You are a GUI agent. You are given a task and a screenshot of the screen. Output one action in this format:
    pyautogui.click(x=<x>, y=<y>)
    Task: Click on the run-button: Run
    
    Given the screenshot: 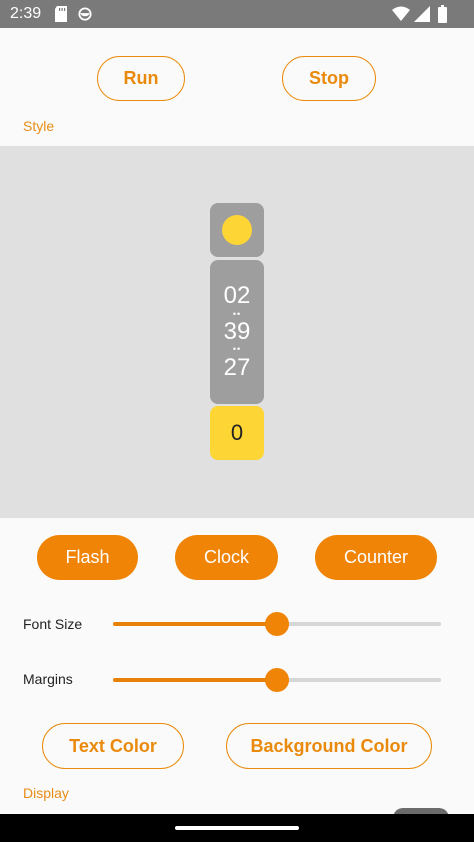 What is the action you would take?
    pyautogui.click(x=141, y=78)
    